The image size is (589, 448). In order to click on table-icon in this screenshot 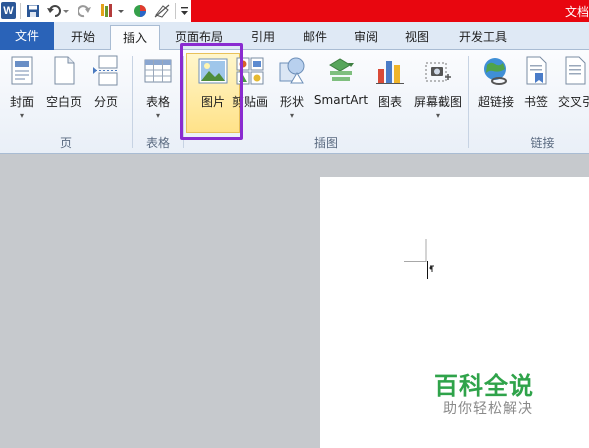, I will do `click(158, 71)`.